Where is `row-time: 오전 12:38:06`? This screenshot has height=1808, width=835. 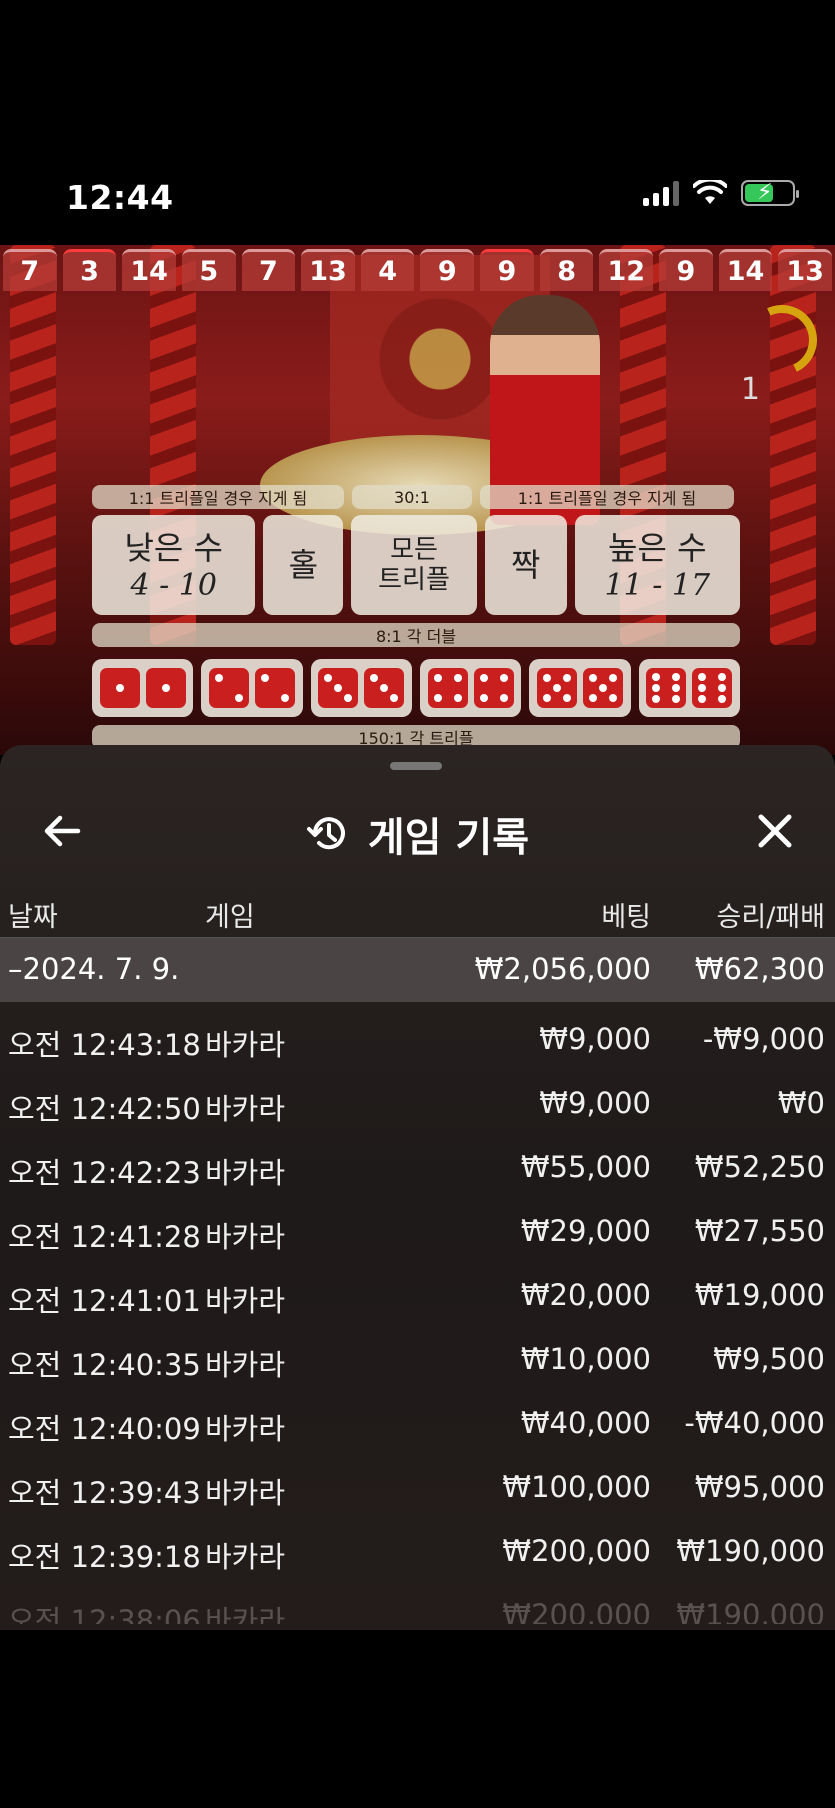
row-time: 오전 12:38:06 is located at coordinates (104, 1614).